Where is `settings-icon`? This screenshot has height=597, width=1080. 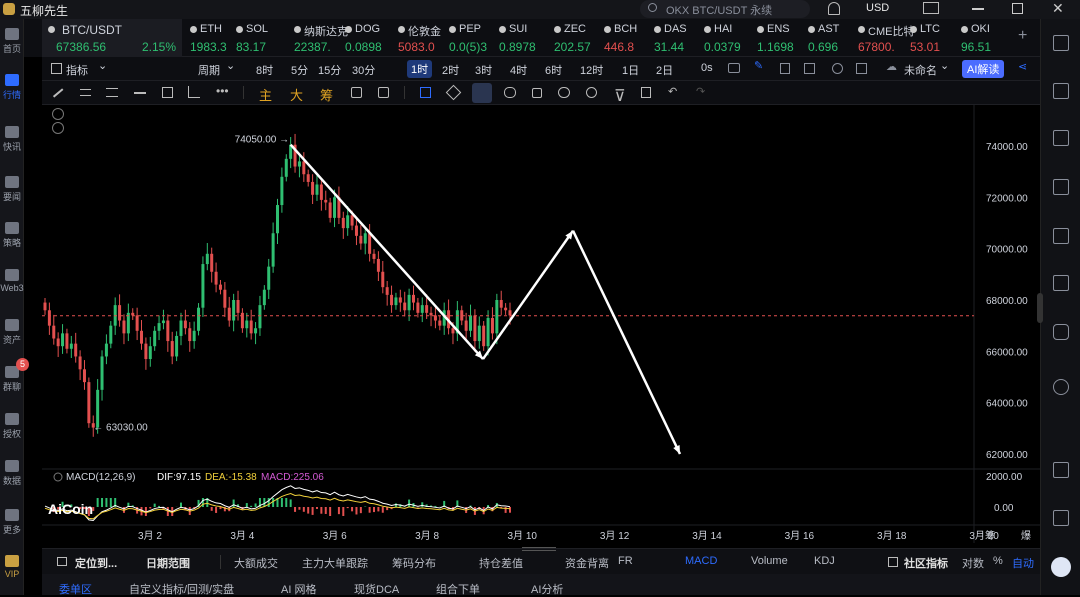
settings-icon is located at coordinates (837, 68).